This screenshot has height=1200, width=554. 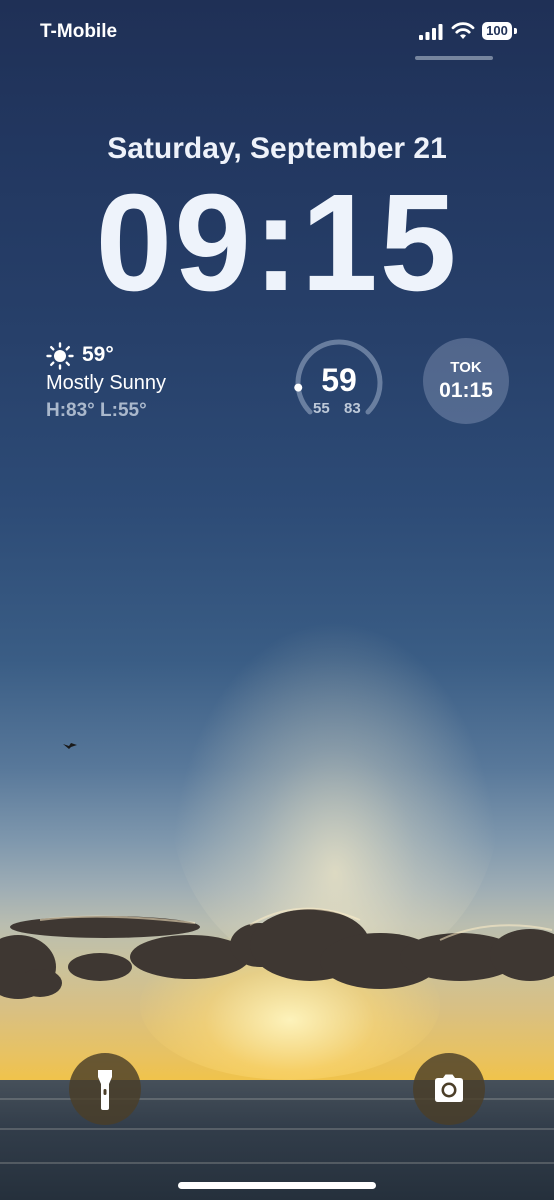 I want to click on sun-icon, so click(x=60, y=356).